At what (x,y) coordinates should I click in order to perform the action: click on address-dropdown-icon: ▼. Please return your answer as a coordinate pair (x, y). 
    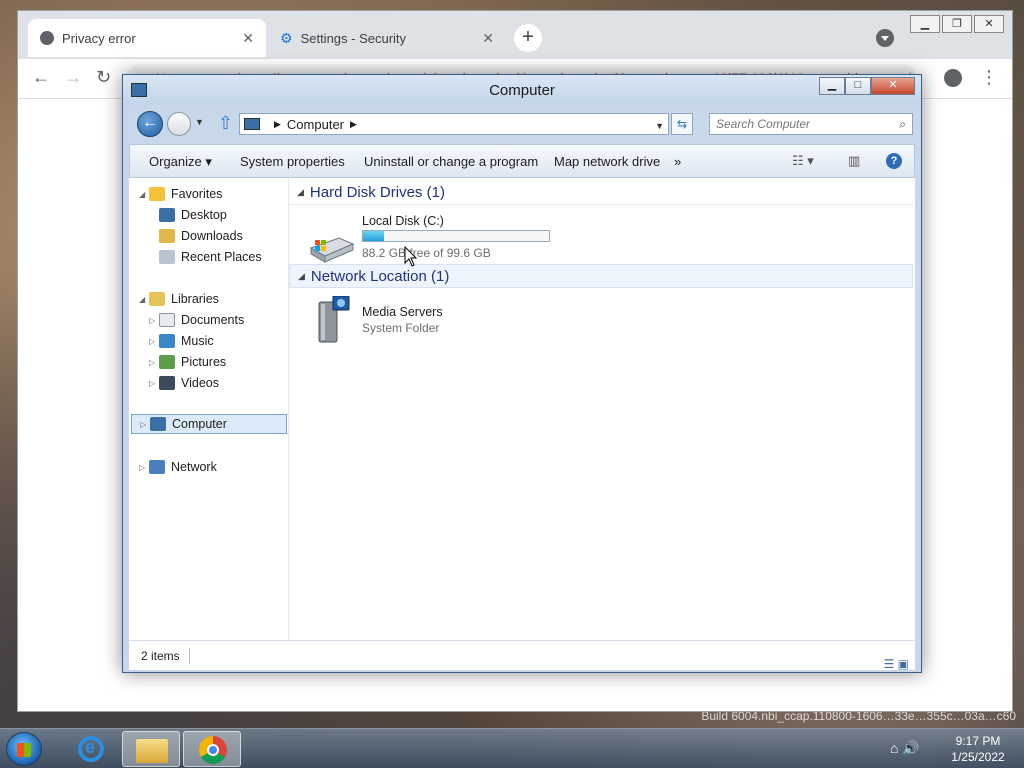
    Looking at the image, I should click on (659, 126).